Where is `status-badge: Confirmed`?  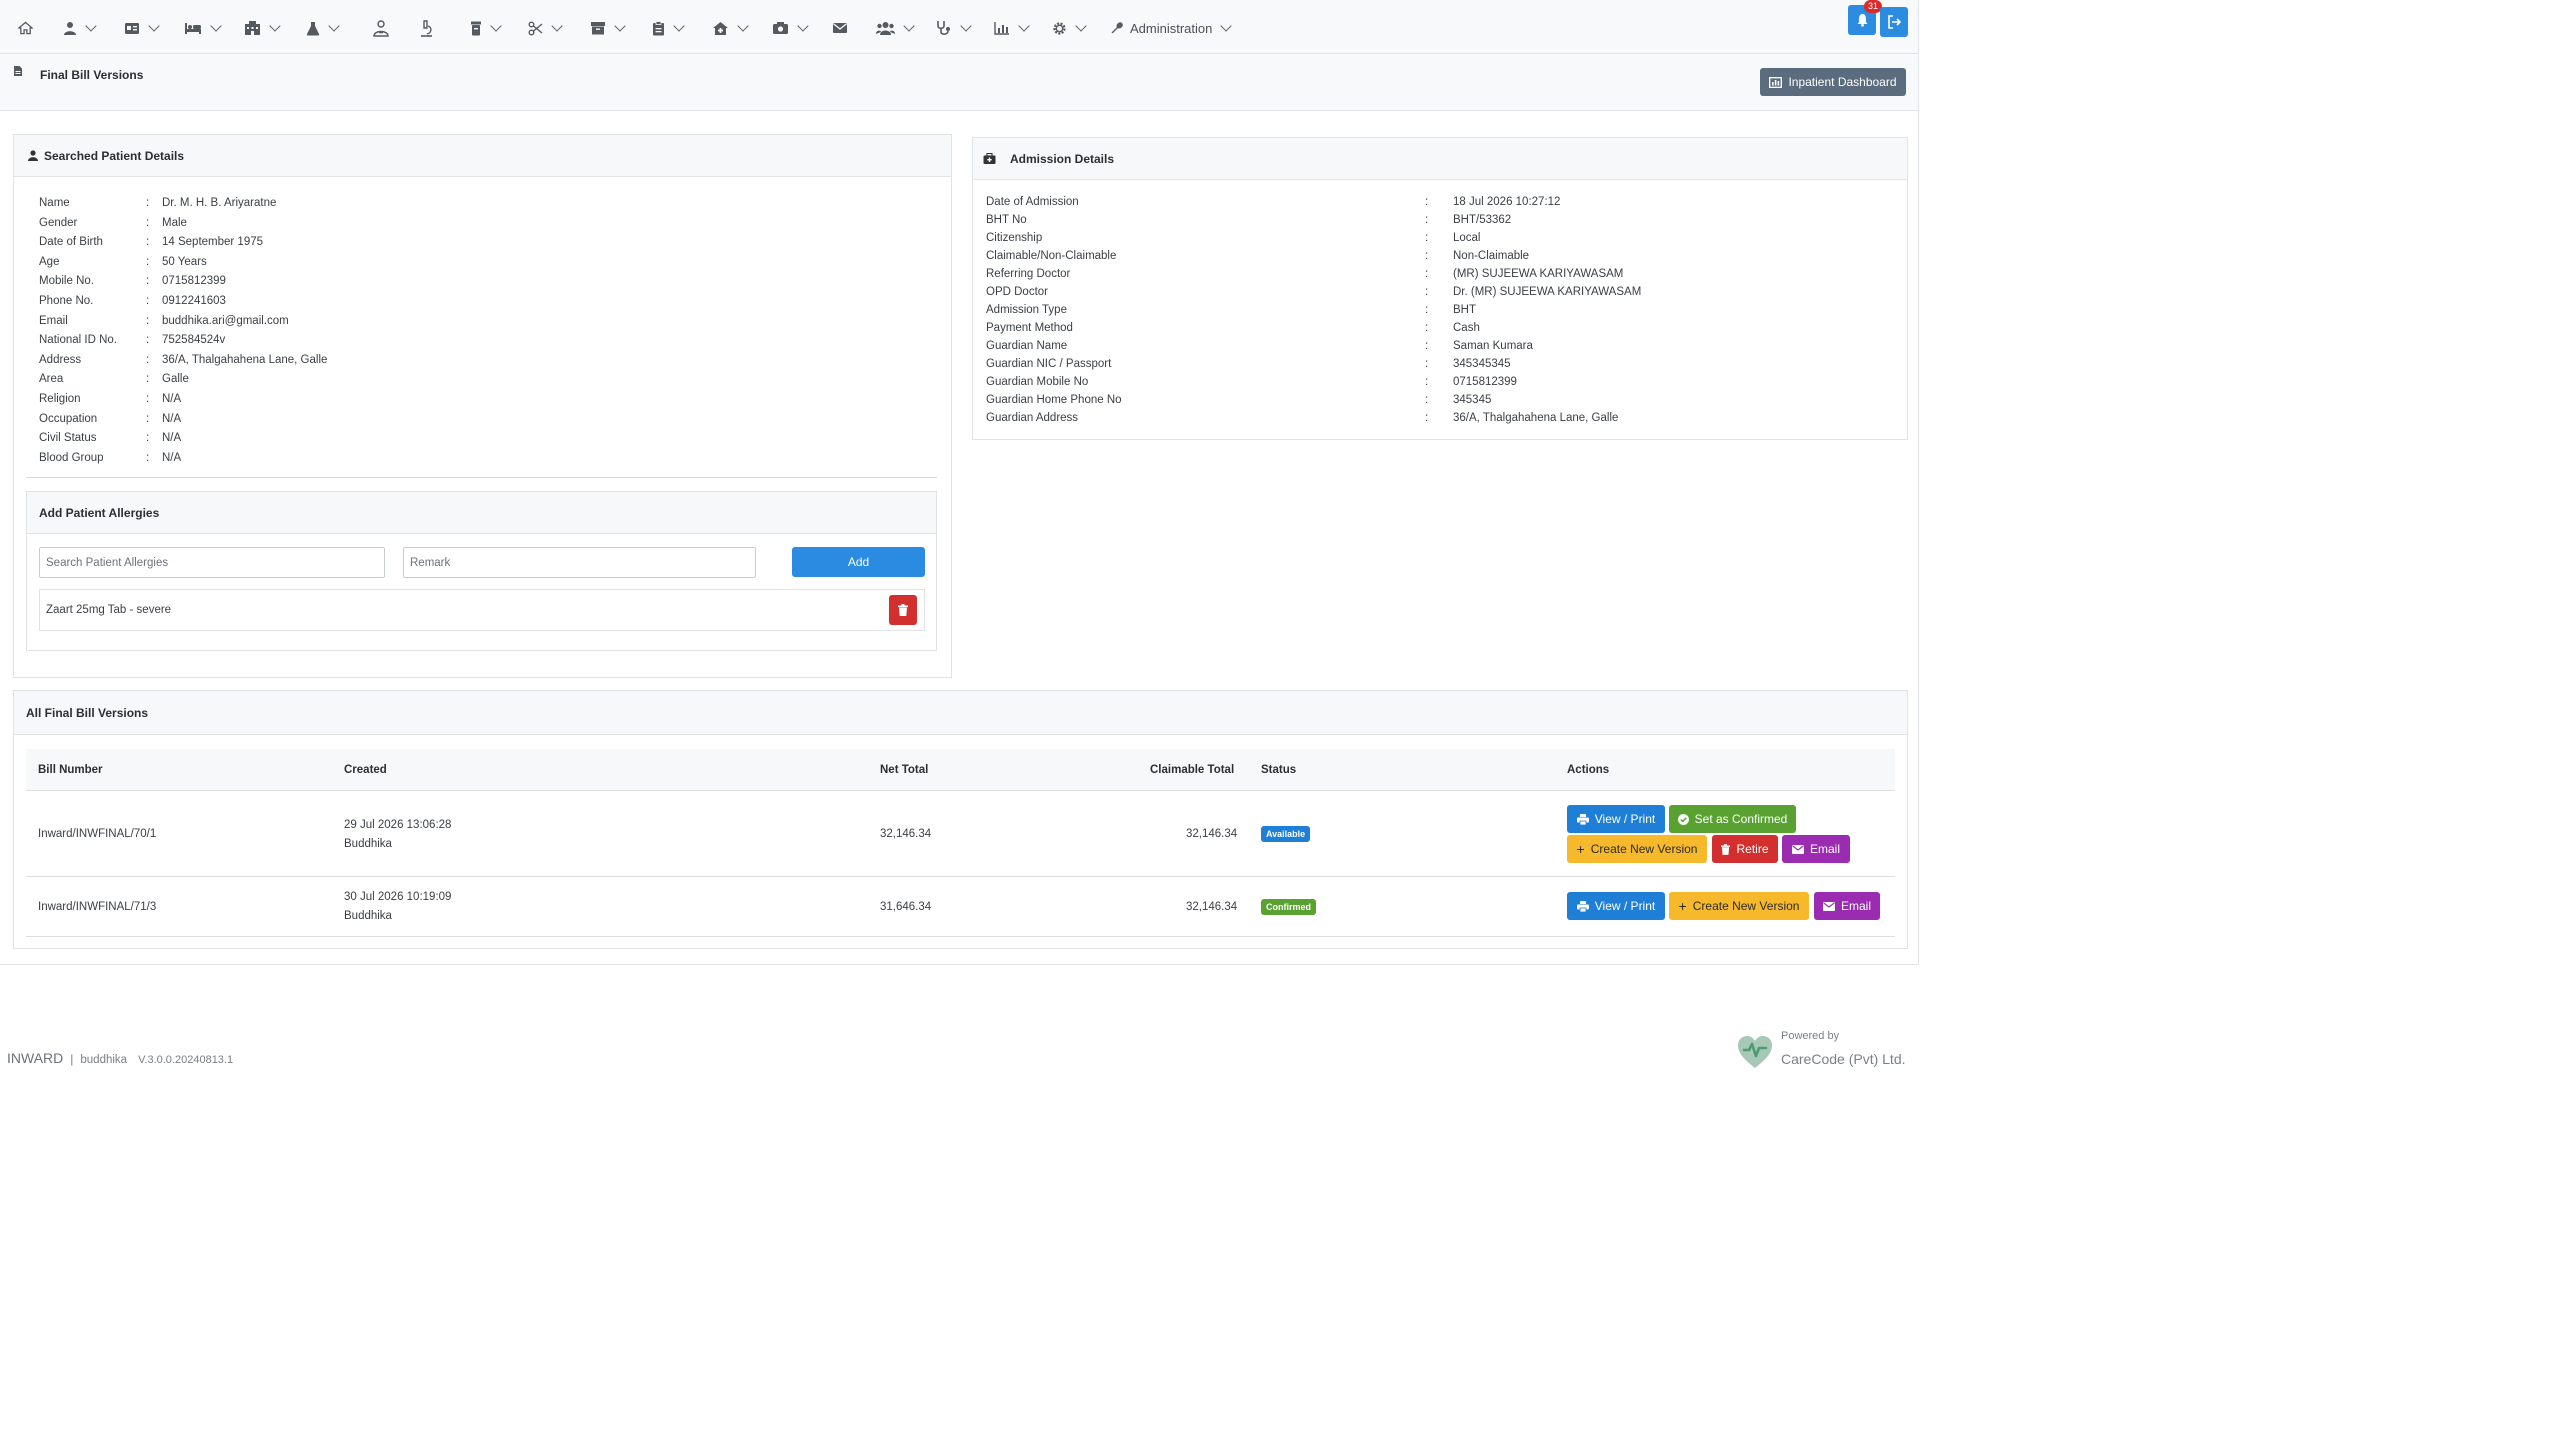
status-badge: Confirmed is located at coordinates (1288, 907).